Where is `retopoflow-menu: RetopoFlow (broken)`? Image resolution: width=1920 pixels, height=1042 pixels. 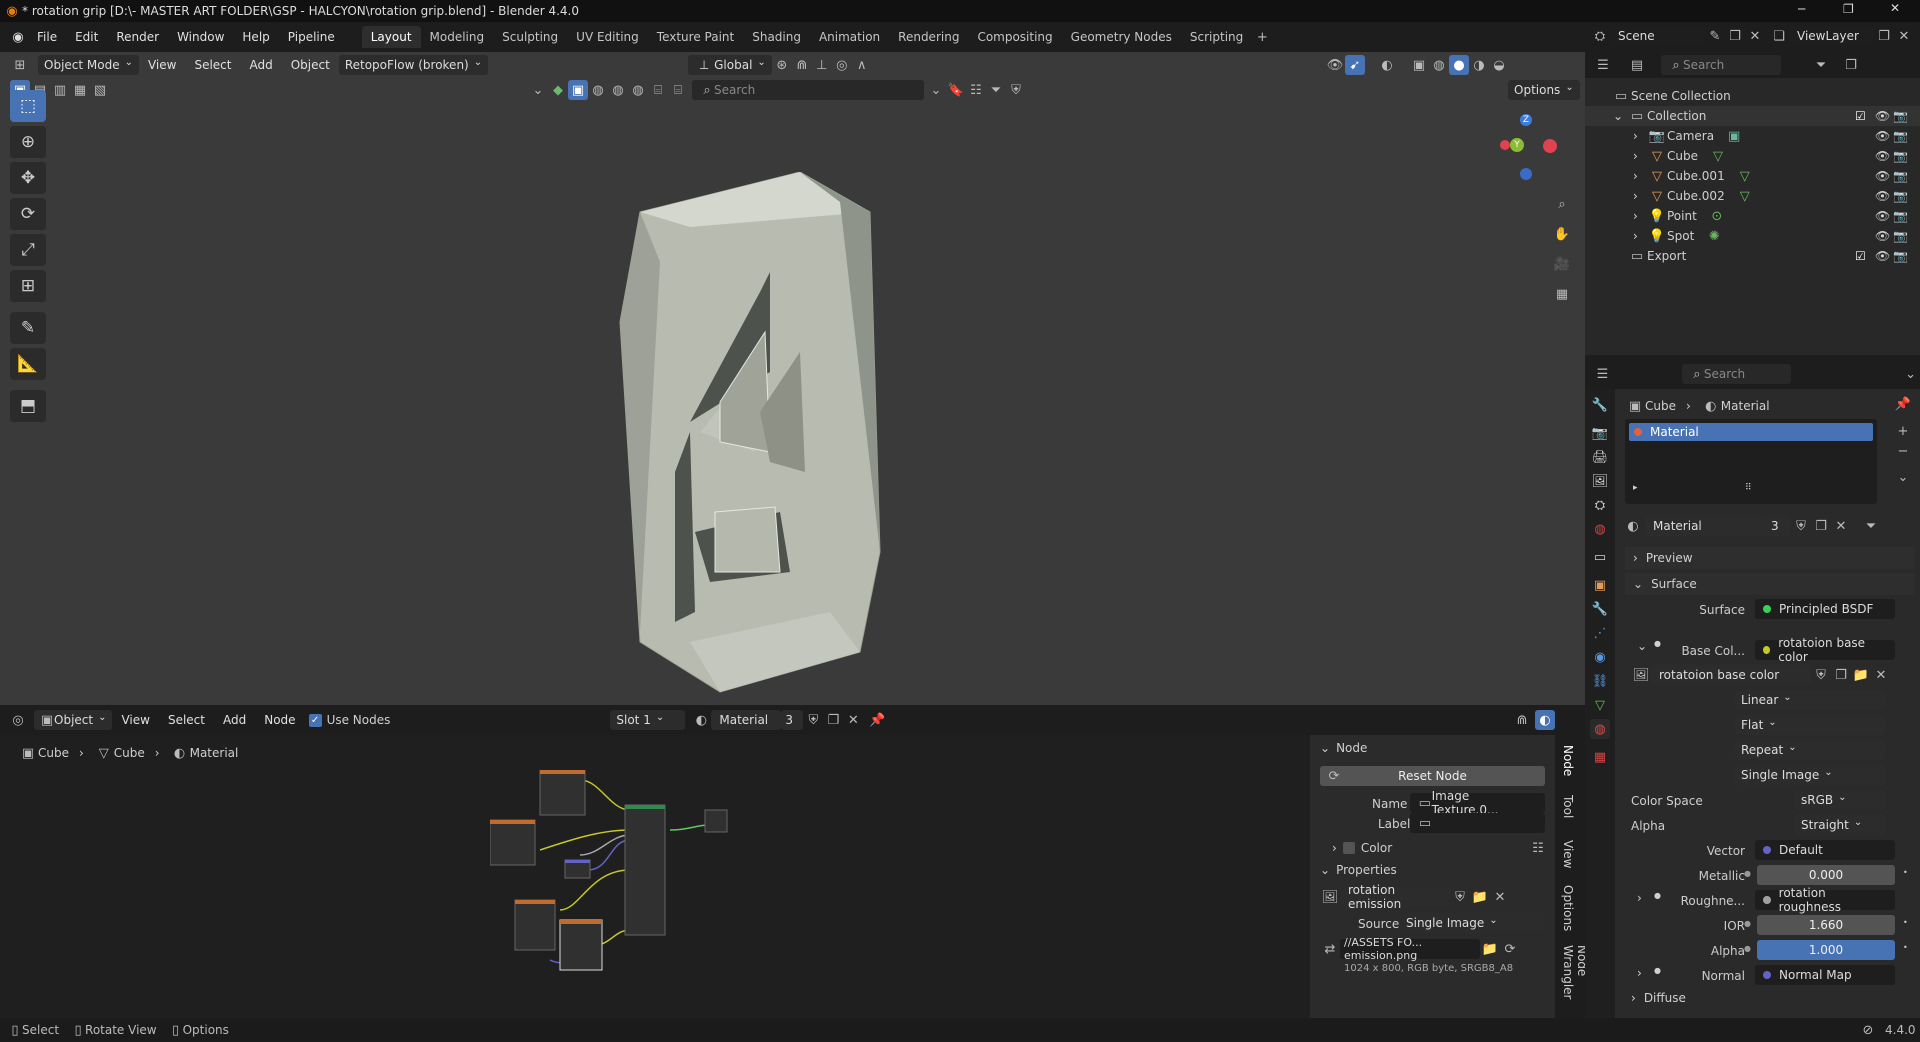
retopoflow-menu: RetopoFlow (broken) is located at coordinates (413, 65).